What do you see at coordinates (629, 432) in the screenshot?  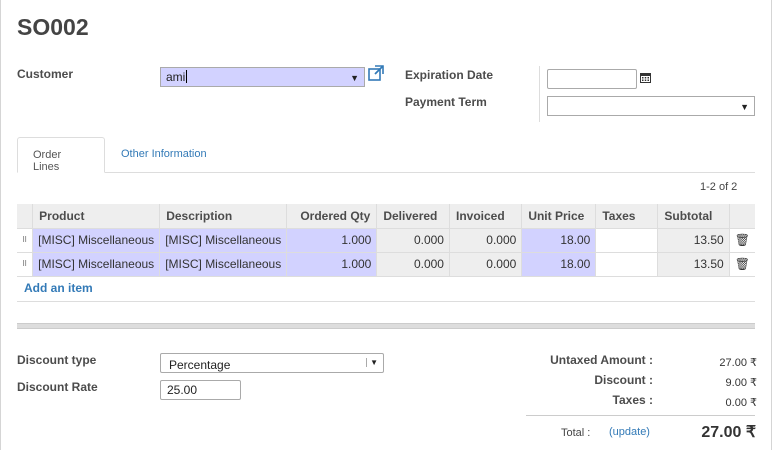 I see `update-link: (update)` at bounding box center [629, 432].